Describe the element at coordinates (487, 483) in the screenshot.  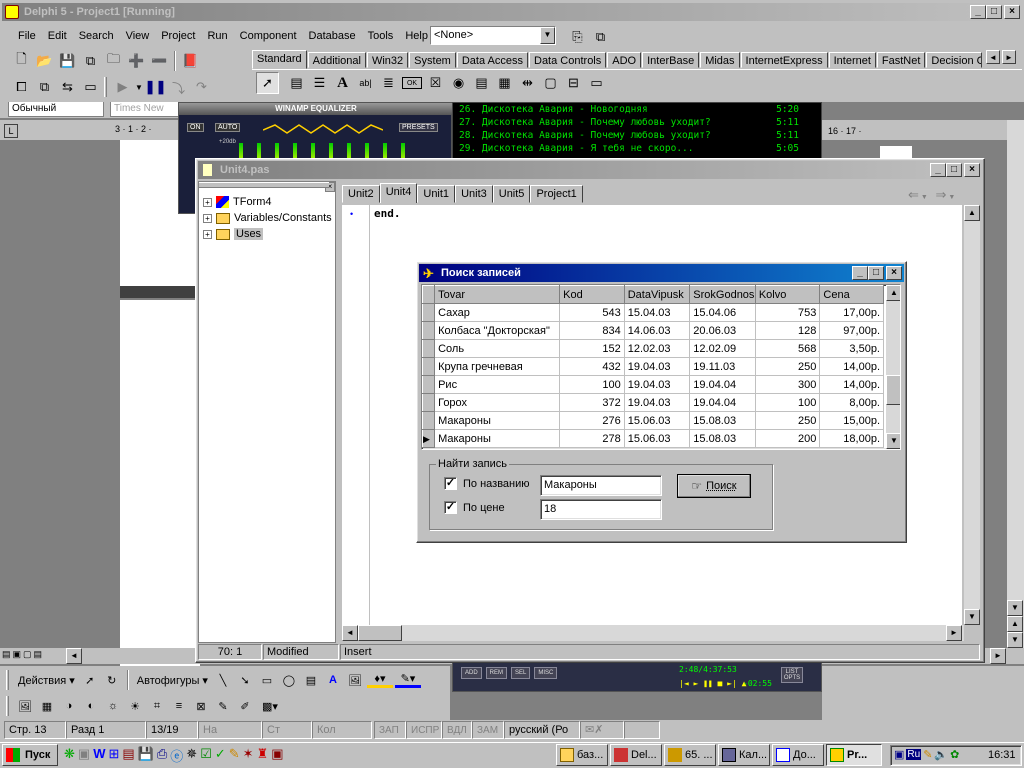
I see `by-name-checkbox: ✓ По названию` at that location.